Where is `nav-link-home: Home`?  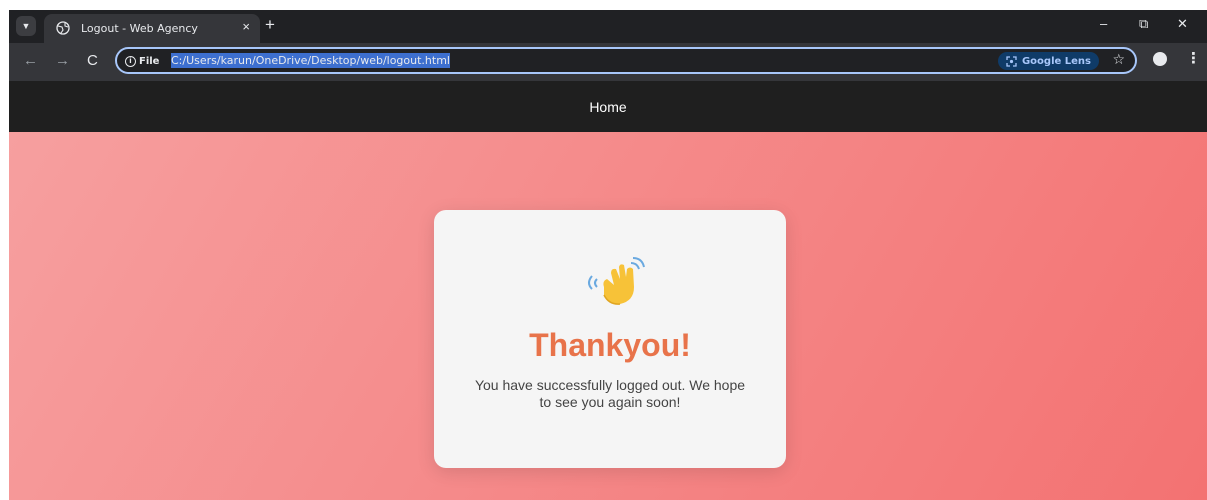
nav-link-home: Home is located at coordinates (607, 107).